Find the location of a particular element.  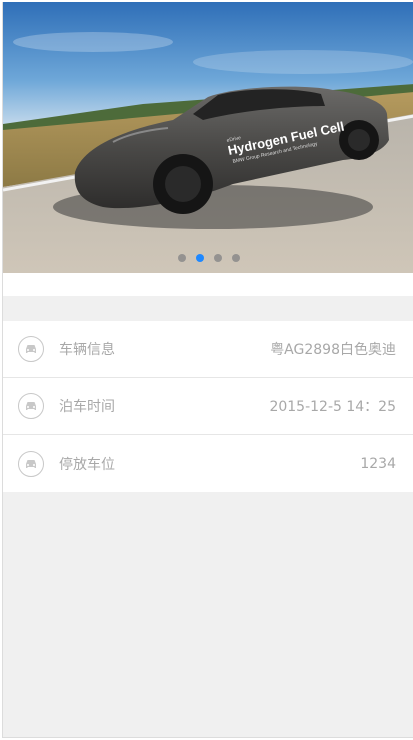

info-row-vehicle: 车辆信息 粤AG2898白色奥迪 is located at coordinates (208, 349).